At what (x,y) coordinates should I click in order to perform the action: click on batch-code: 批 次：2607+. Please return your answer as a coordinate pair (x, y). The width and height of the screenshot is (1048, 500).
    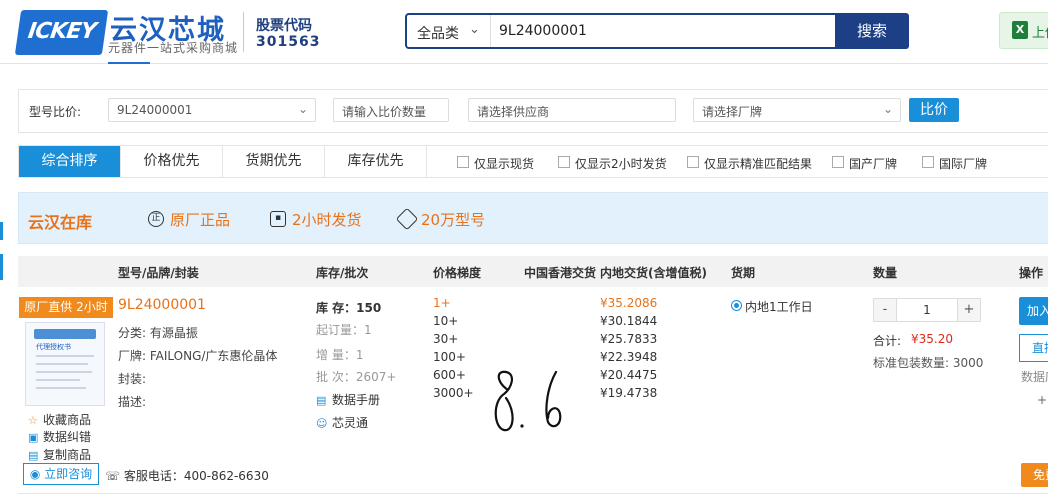
    Looking at the image, I should click on (356, 377).